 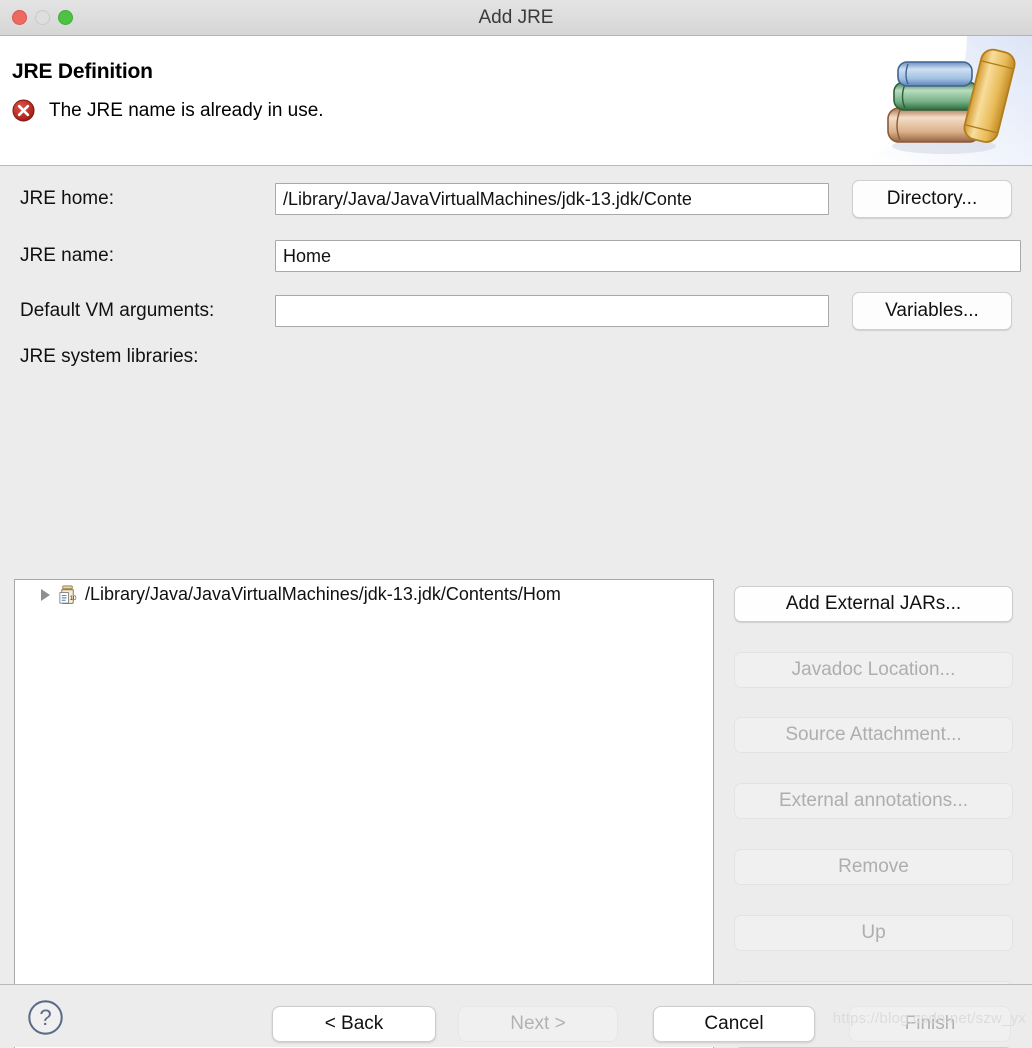 What do you see at coordinates (929, 1018) in the screenshot?
I see `watermark: https://blog.csdn.net/szw_yx` at bounding box center [929, 1018].